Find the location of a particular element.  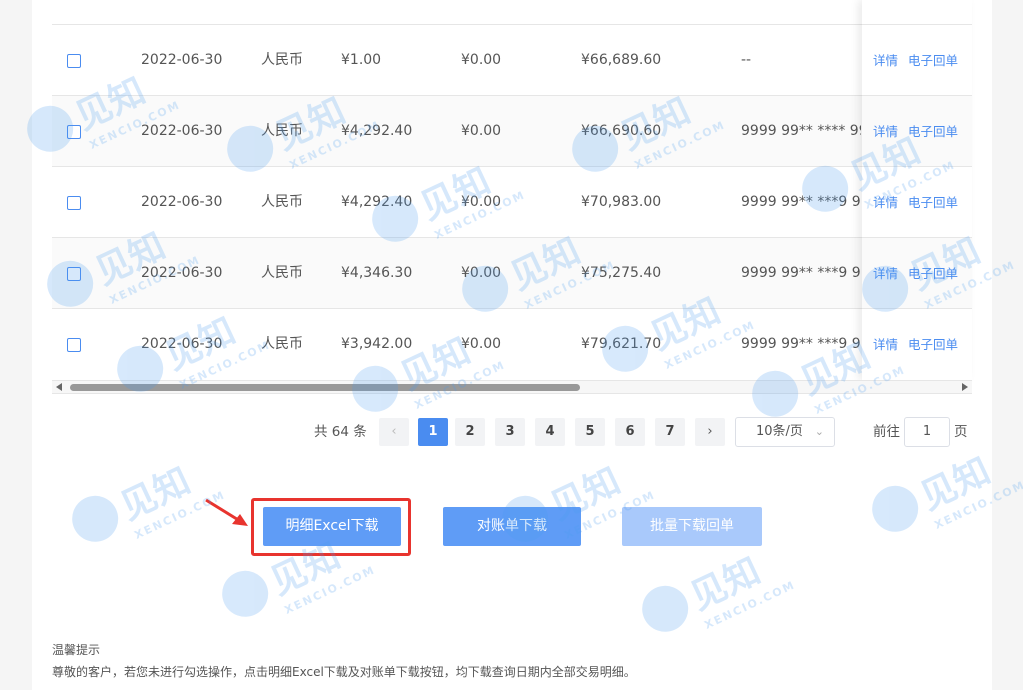

goto-unit-label: 页 is located at coordinates (961, 432).